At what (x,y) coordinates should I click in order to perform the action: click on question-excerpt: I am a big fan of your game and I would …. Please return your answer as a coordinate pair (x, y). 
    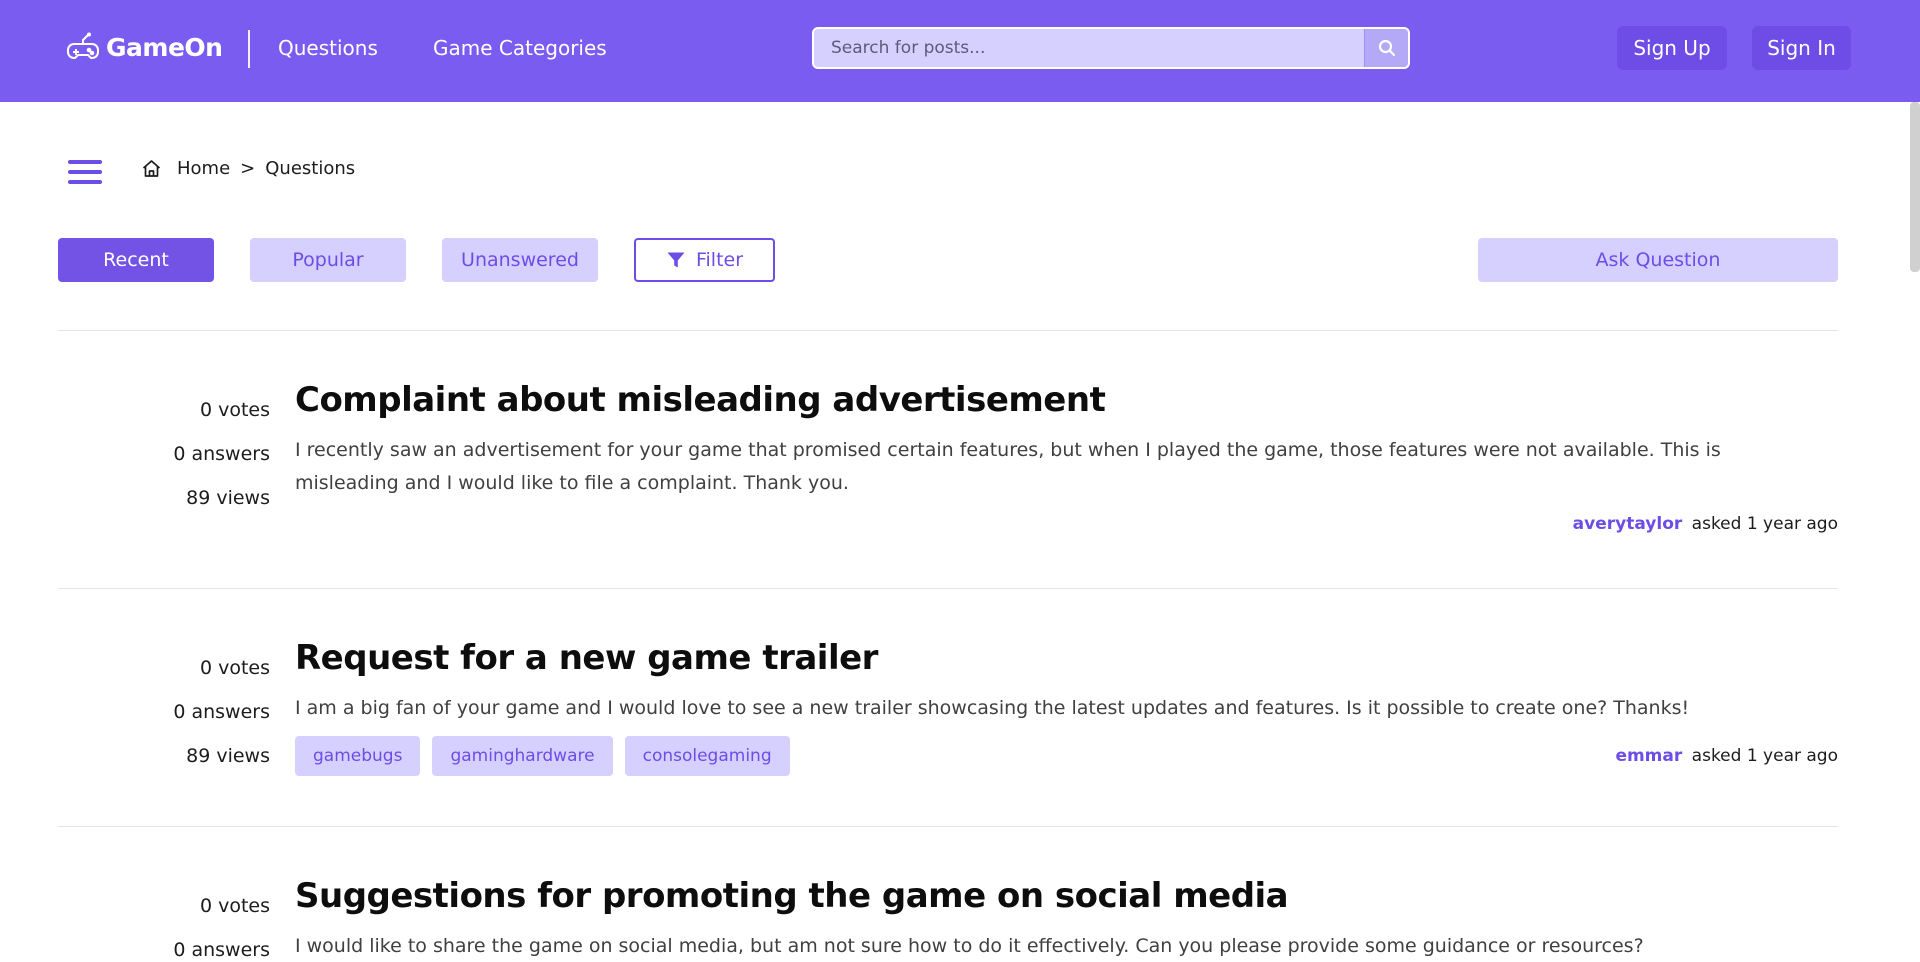
    Looking at the image, I should click on (992, 708).